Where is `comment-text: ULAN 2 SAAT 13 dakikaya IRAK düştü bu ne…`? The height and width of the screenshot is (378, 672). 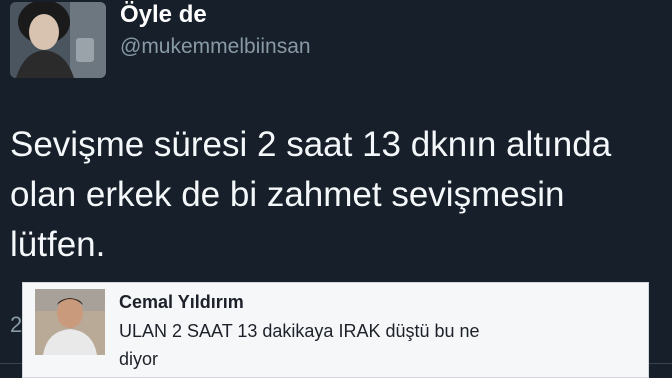
comment-text: ULAN 2 SAAT 13 dakikaya IRAK düştü bu ne… is located at coordinates (369, 345).